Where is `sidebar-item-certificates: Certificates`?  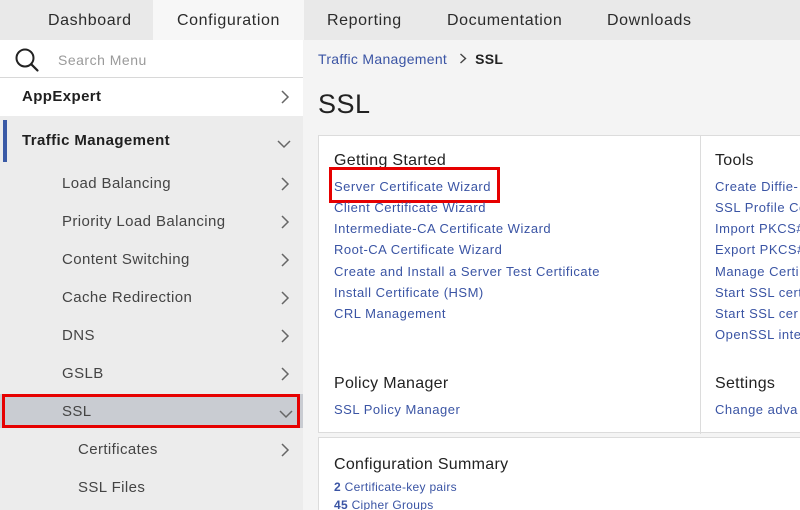
sidebar-item-certificates: Certificates is located at coordinates (151, 450).